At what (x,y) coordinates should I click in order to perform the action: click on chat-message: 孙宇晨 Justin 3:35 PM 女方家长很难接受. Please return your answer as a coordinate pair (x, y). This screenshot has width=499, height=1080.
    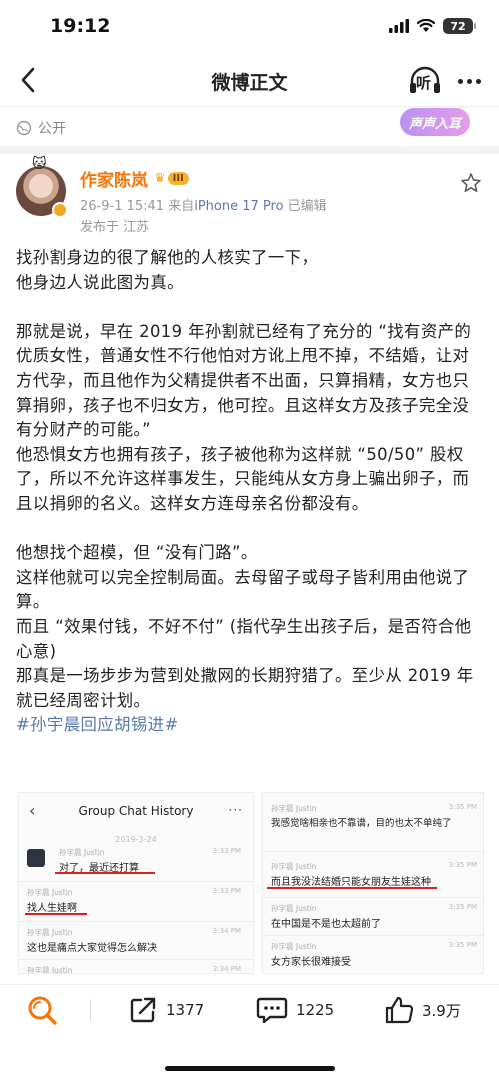
    Looking at the image, I should click on (374, 955).